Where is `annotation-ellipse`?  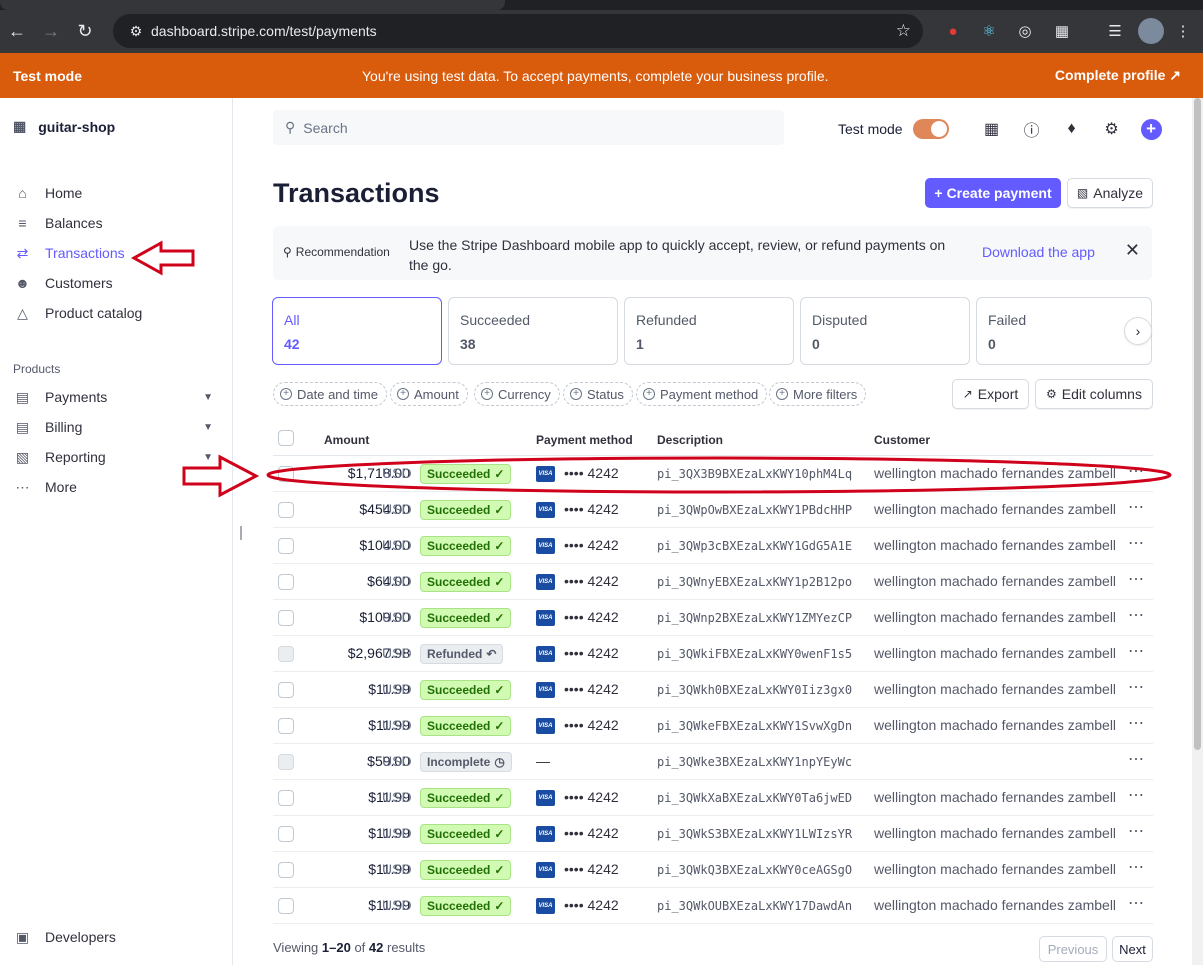
annotation-ellipse is located at coordinates (719, 475).